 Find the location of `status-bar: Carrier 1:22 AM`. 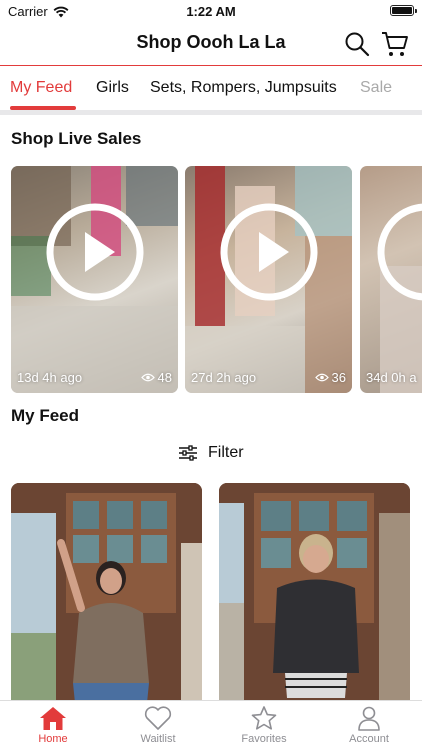

status-bar: Carrier 1:22 AM is located at coordinates (211, 11).